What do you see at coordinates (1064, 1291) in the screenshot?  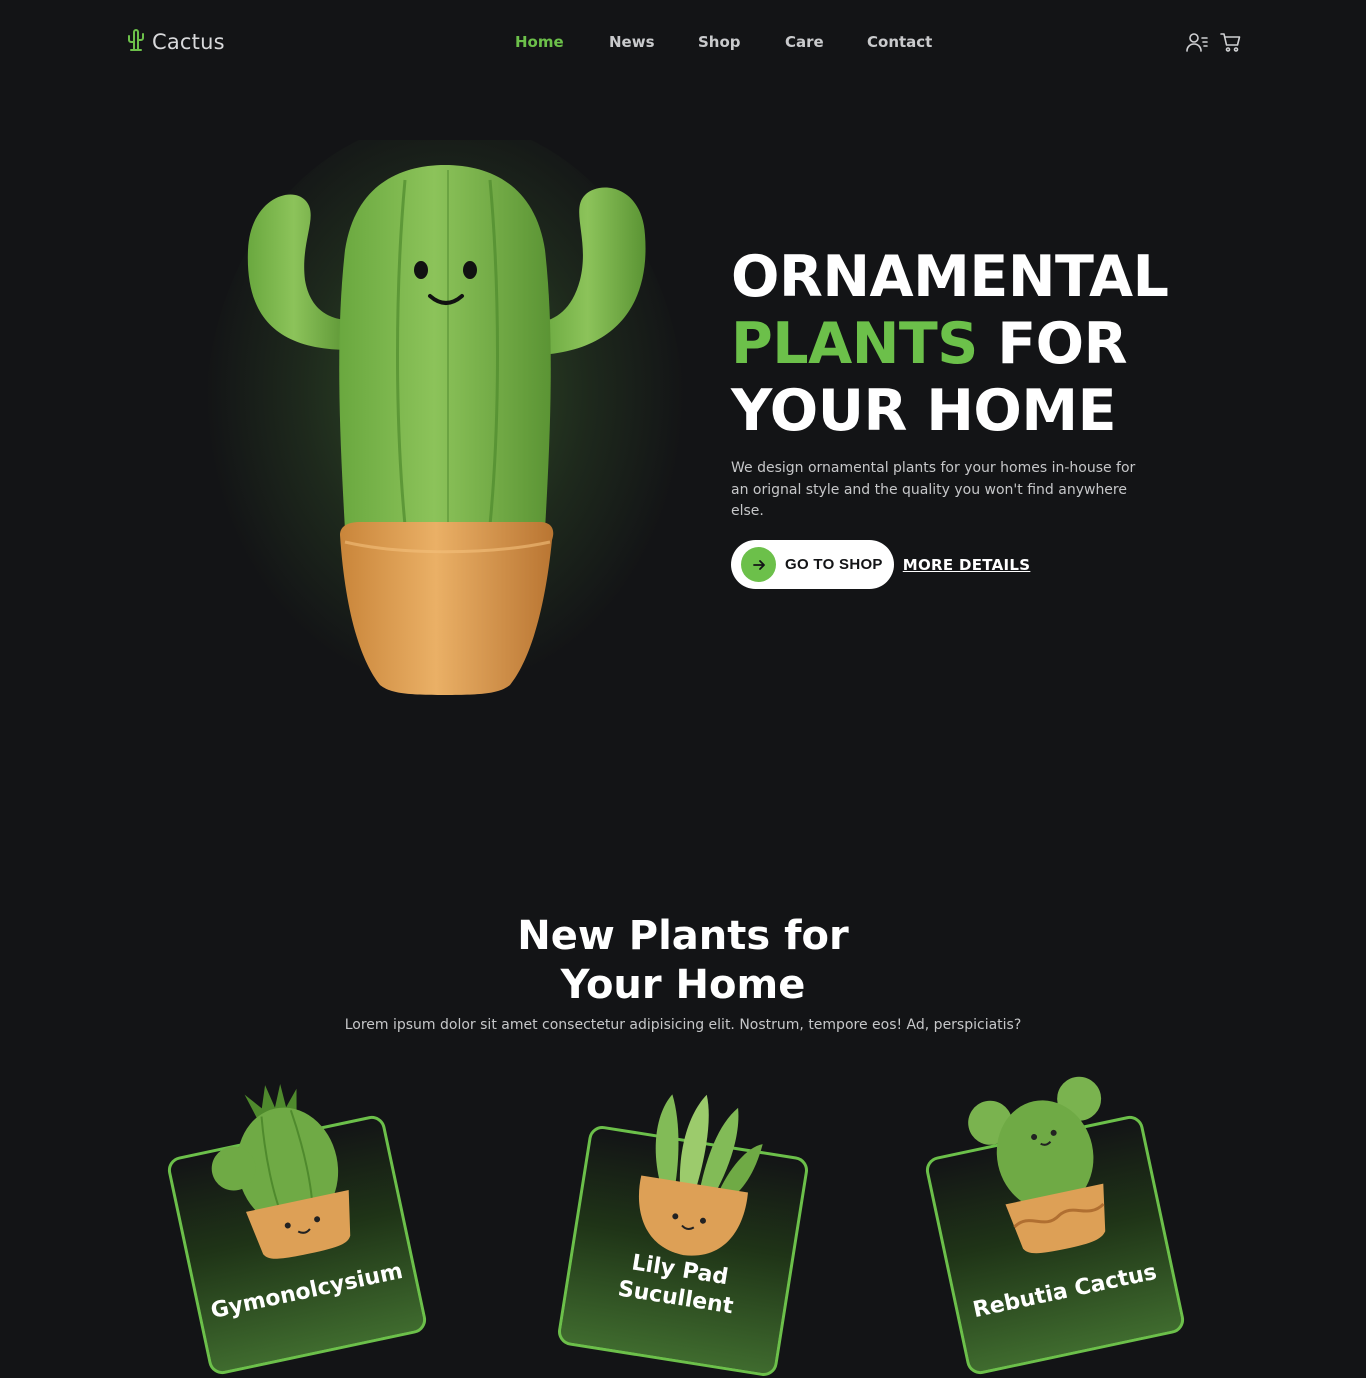 I see `plant-card-name: Rebutia Cactus` at bounding box center [1064, 1291].